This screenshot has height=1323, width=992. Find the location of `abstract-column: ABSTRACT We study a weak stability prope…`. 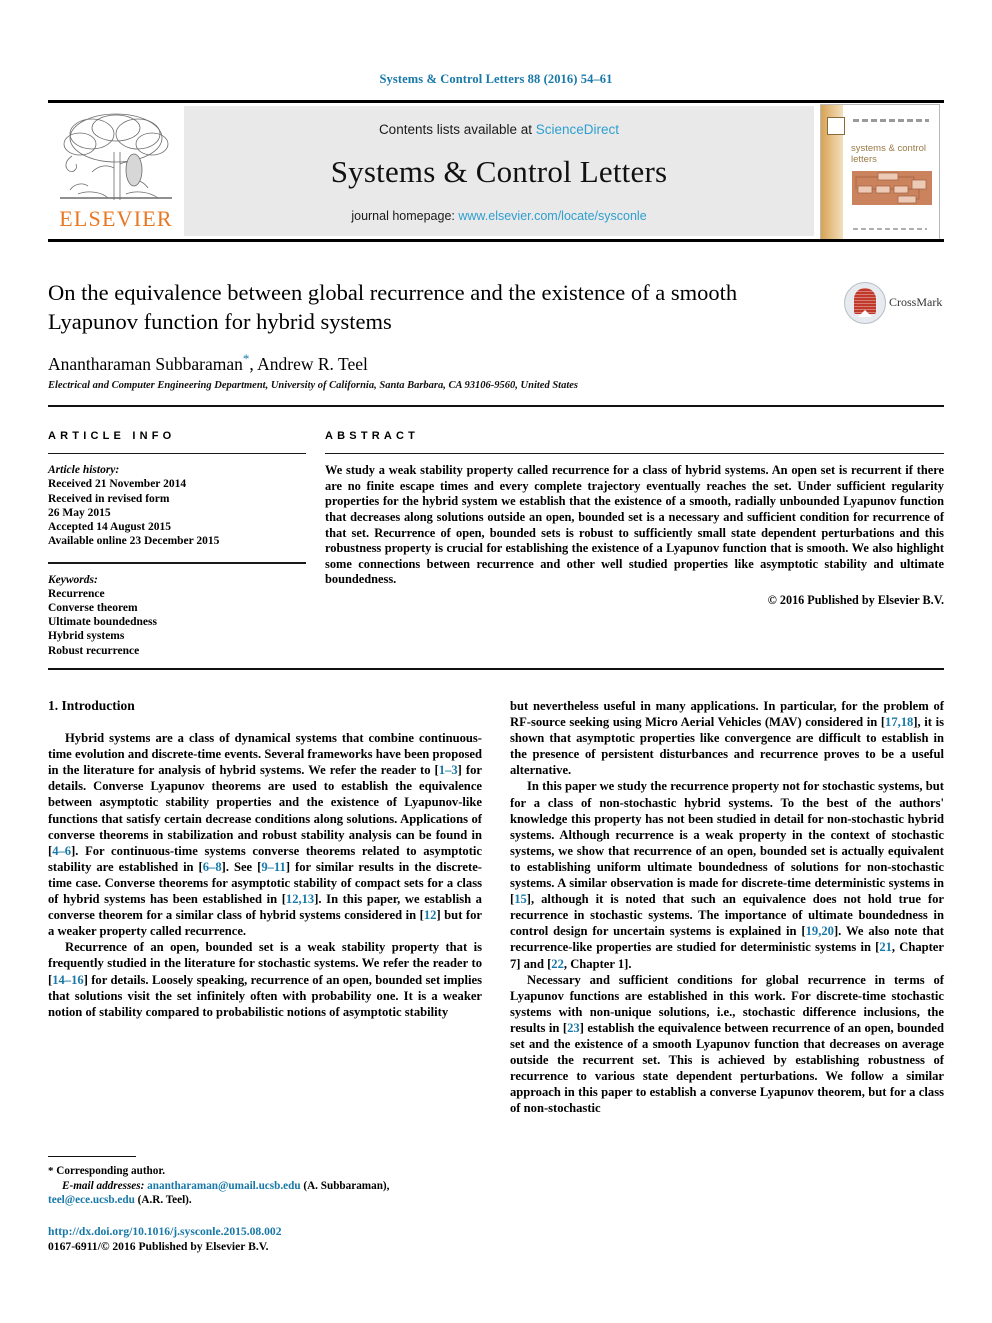

abstract-column: ABSTRACT We study a weak stability prope… is located at coordinates (634, 519).